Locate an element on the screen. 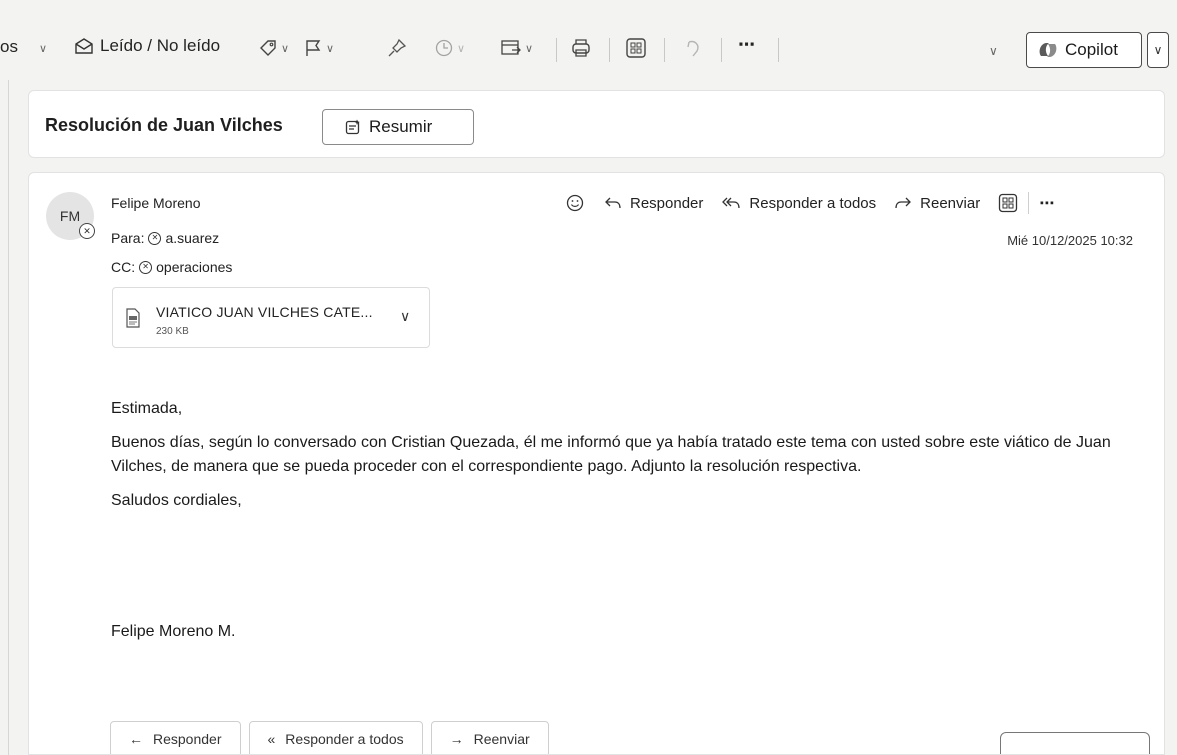  bottom-forward-label: Reenviar is located at coordinates (501, 739).